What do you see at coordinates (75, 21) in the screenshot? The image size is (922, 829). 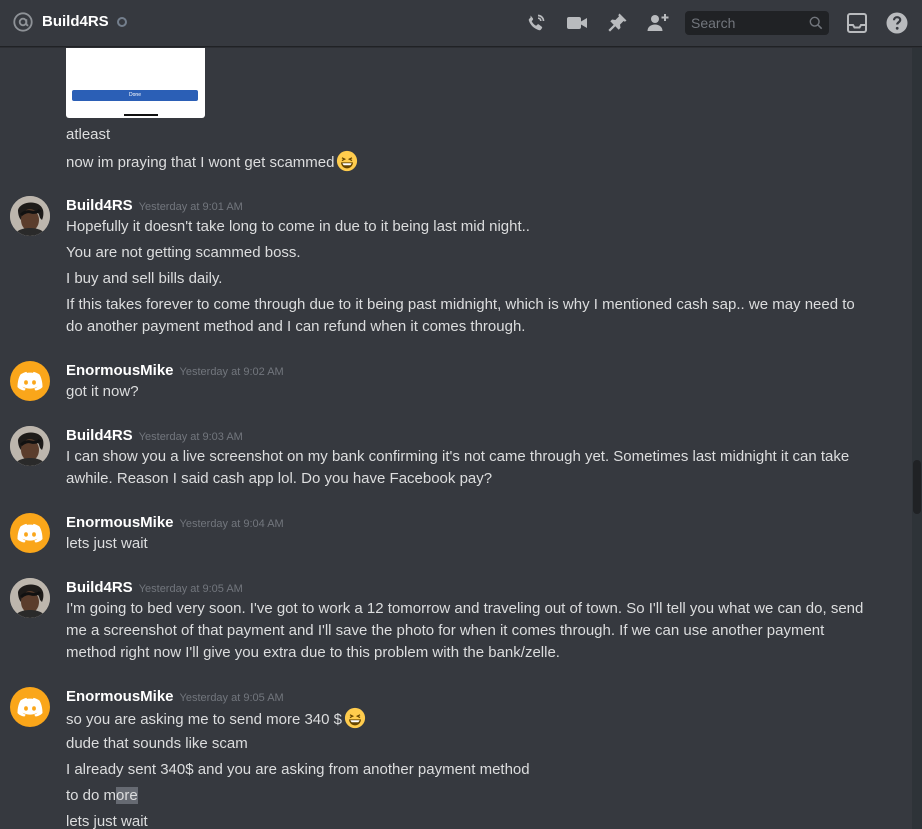 I see `channel-name: Build4RS` at bounding box center [75, 21].